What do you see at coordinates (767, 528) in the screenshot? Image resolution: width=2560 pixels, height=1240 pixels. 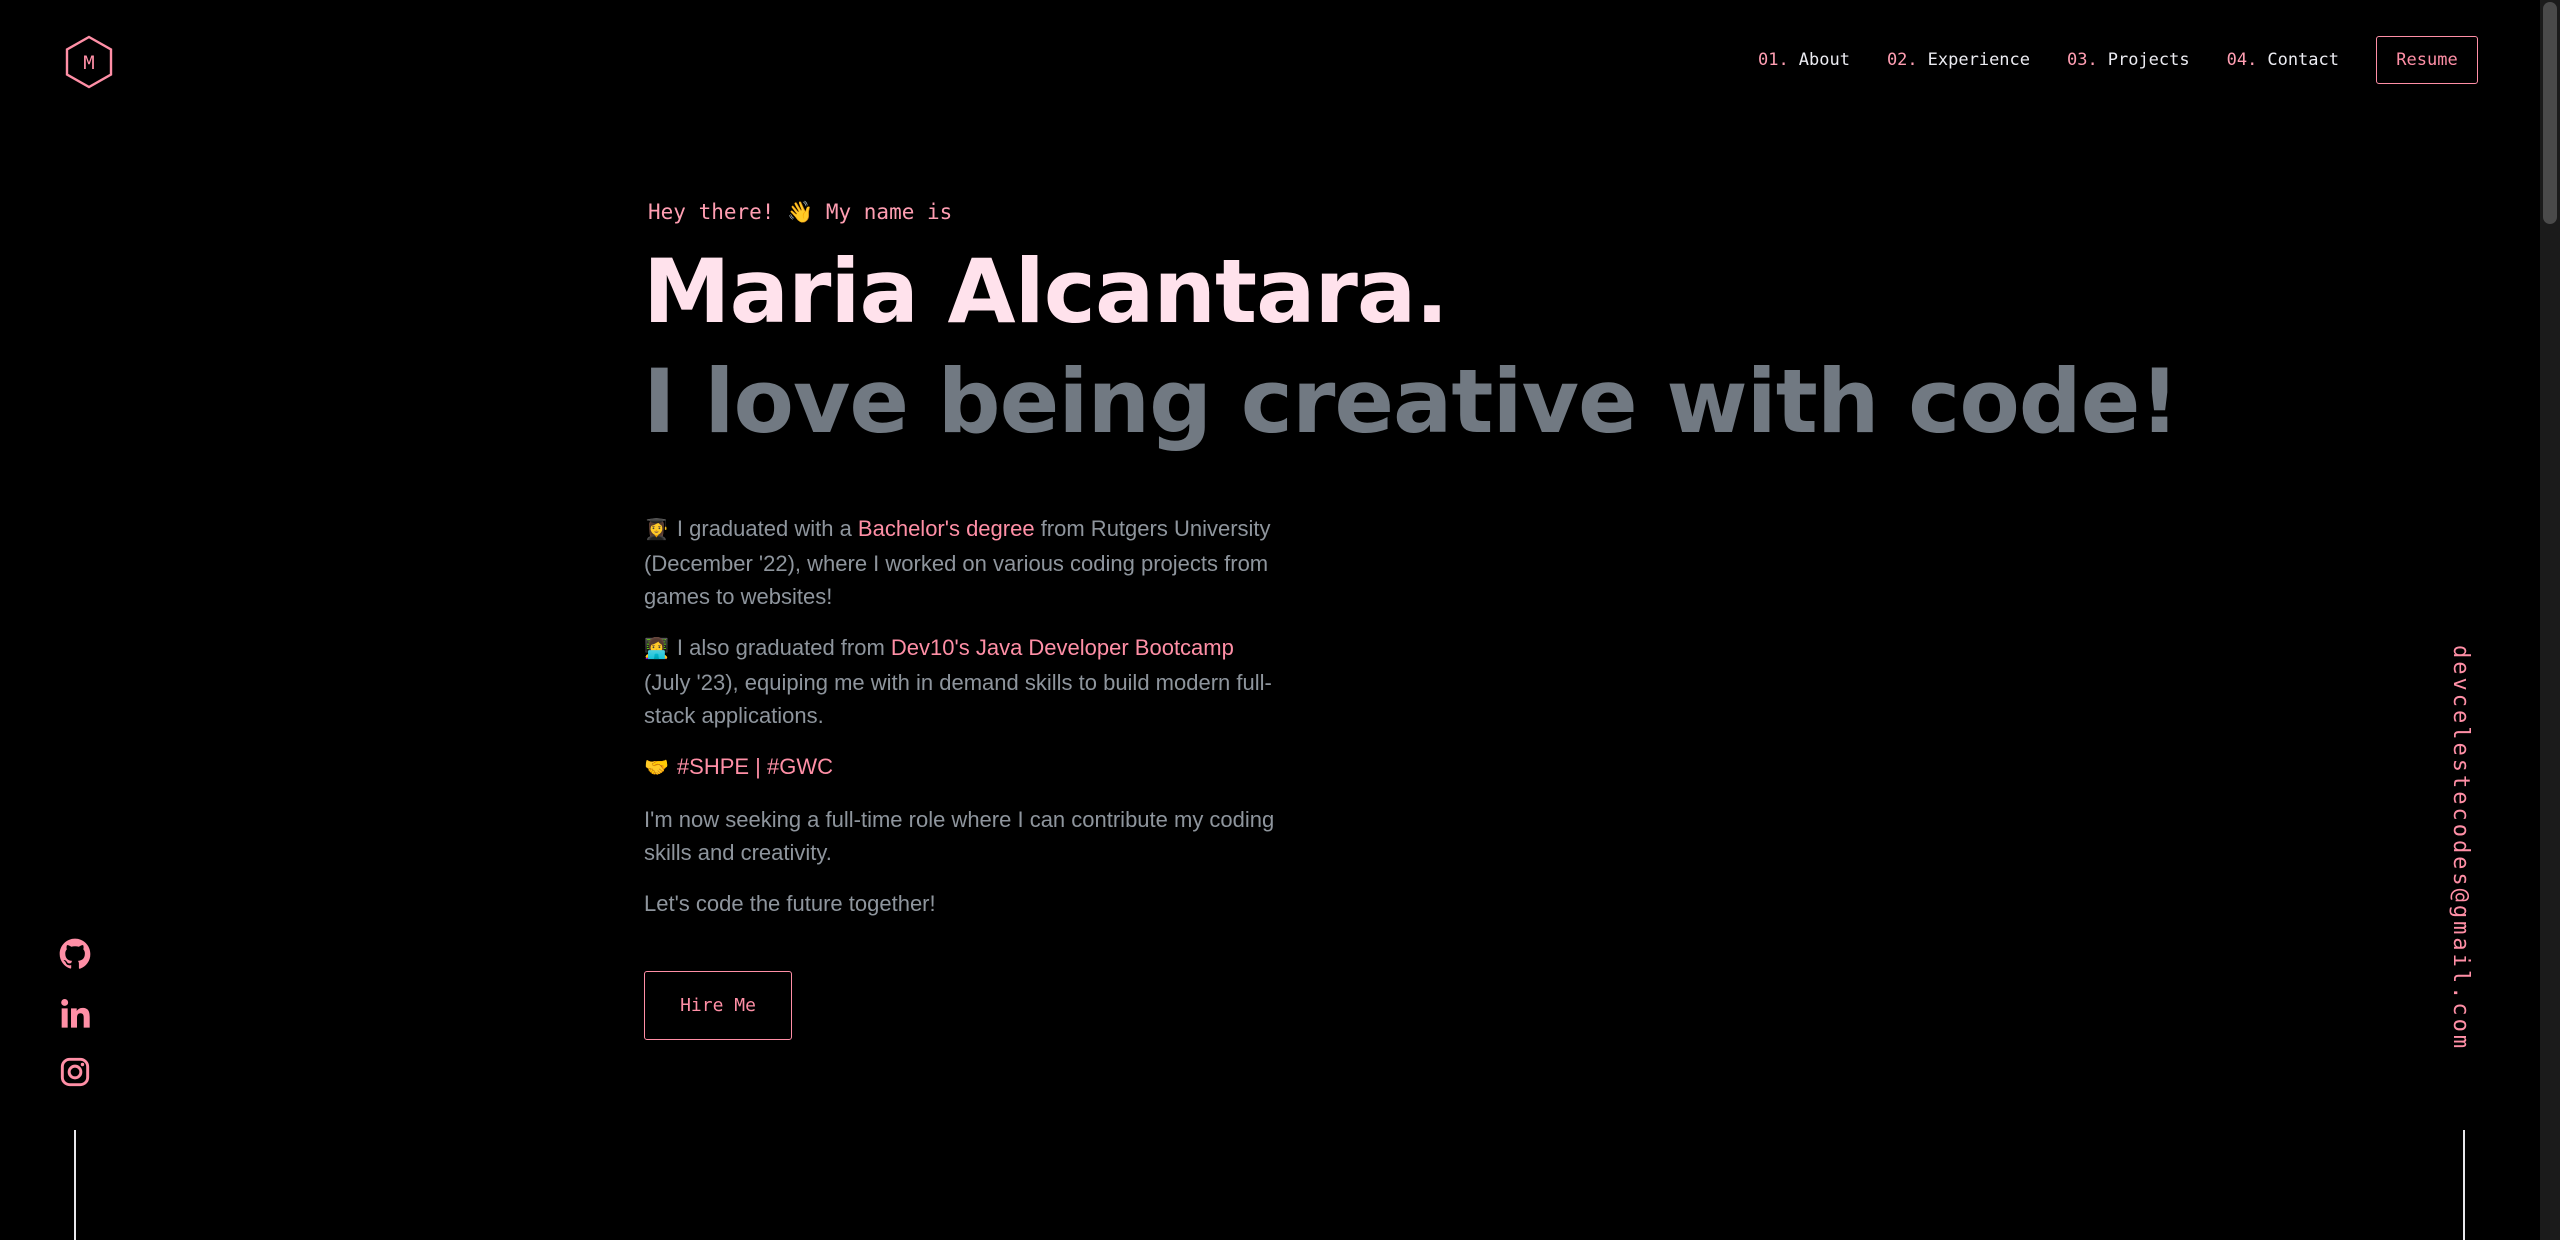 I see `bio-text: I graduated with a` at bounding box center [767, 528].